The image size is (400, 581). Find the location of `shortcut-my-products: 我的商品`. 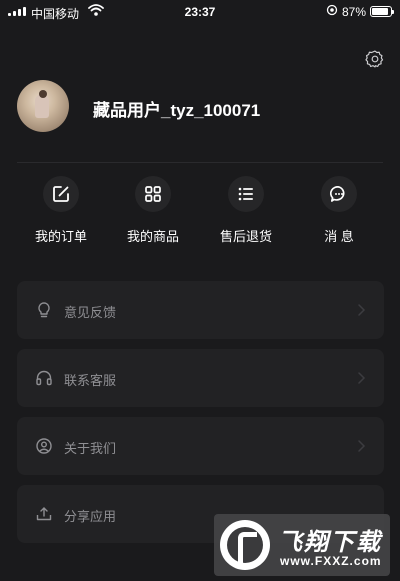

shortcut-my-products: 我的商品 is located at coordinates (153, 210).